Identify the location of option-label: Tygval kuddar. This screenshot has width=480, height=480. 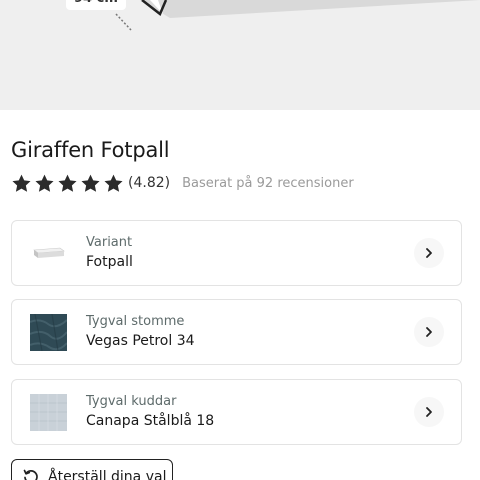
(131, 401).